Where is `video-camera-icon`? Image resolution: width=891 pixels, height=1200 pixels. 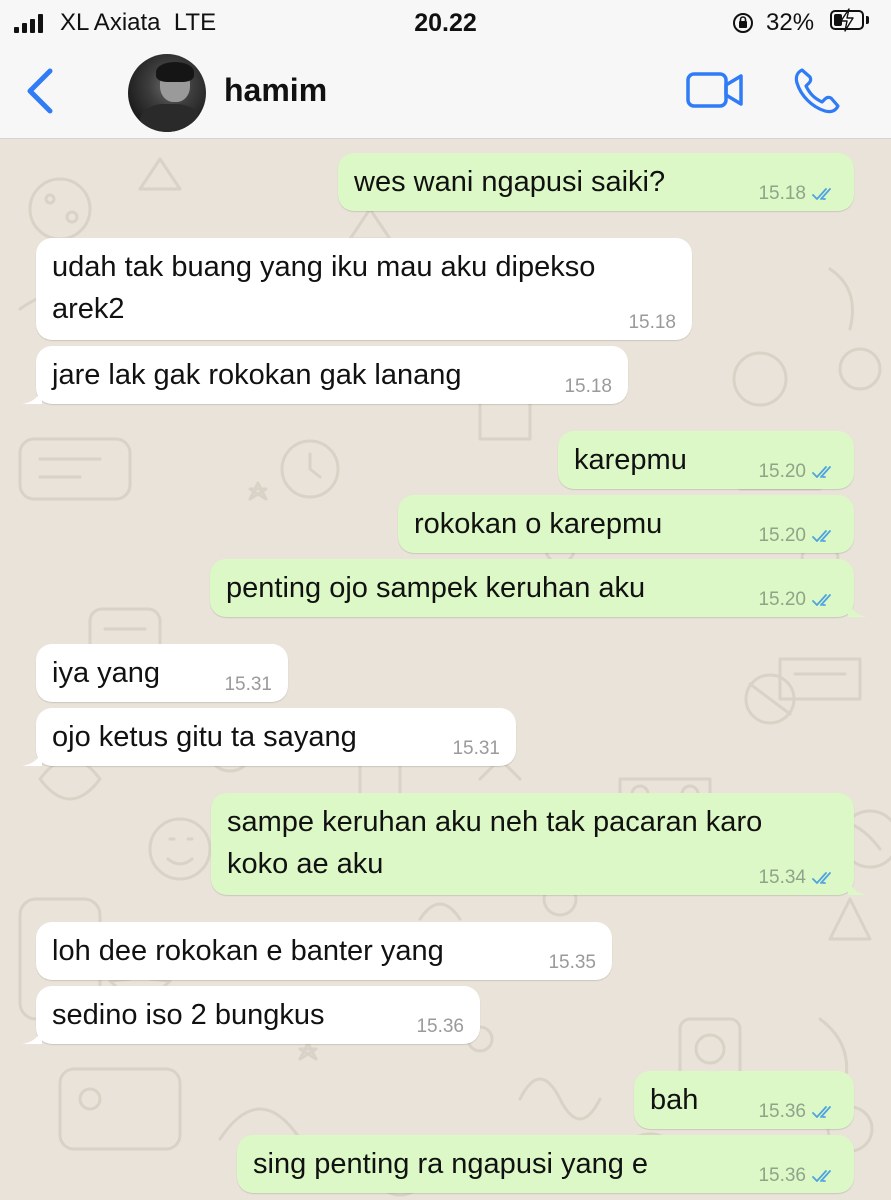
video-camera-icon is located at coordinates (715, 90).